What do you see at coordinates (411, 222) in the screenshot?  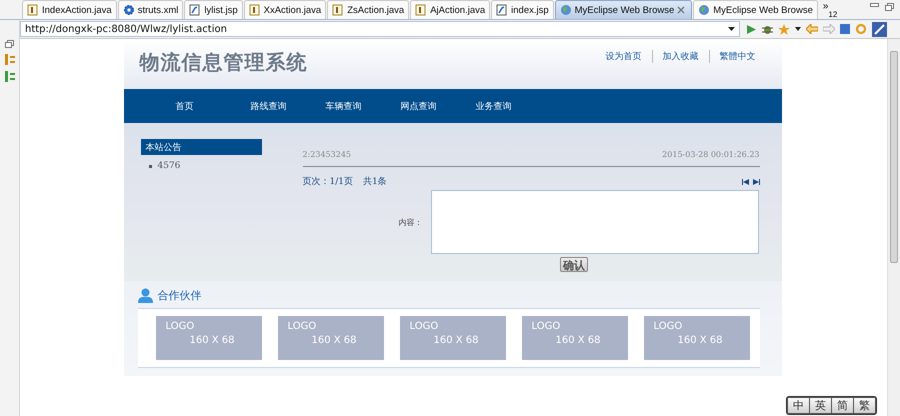 I see `content-label: 内容：` at bounding box center [411, 222].